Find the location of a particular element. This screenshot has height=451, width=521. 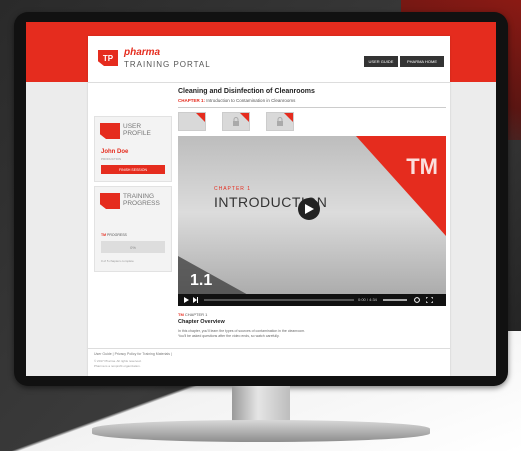

chapter-tm: TM is located at coordinates (181, 314).